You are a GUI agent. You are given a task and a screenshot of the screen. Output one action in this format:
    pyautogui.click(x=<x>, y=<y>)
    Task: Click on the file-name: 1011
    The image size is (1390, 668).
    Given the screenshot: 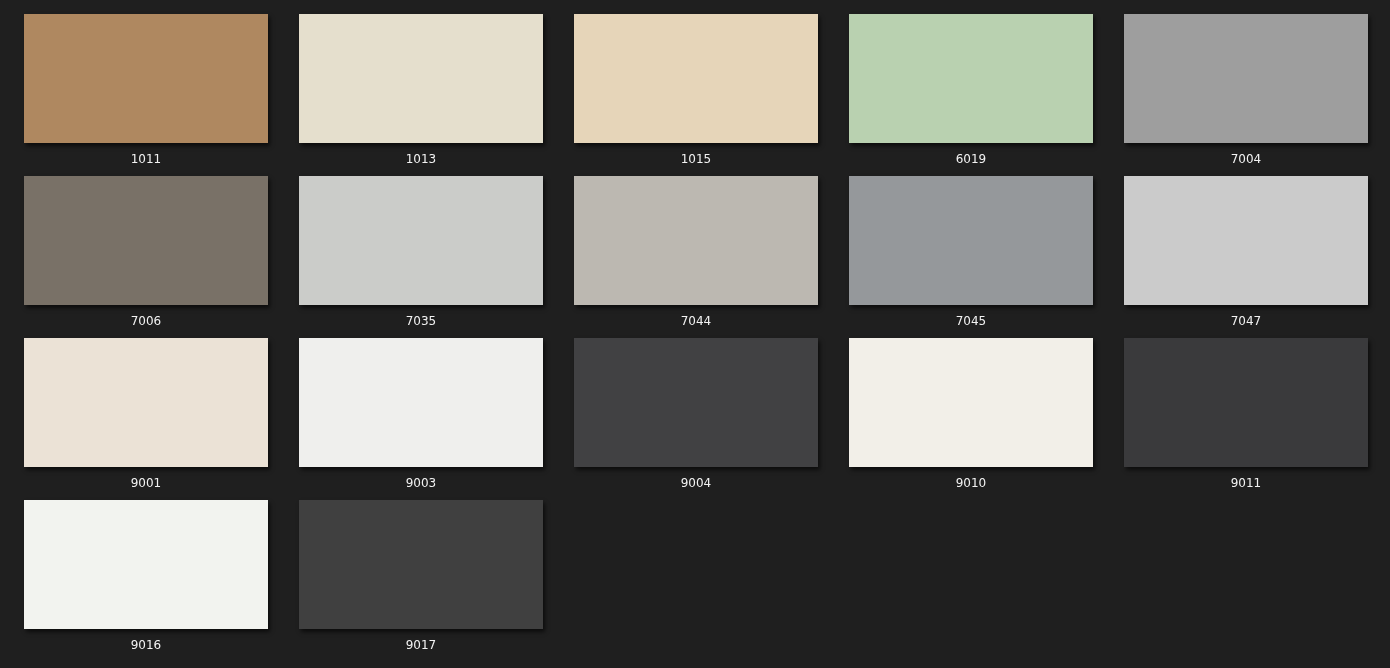 What is the action you would take?
    pyautogui.click(x=146, y=159)
    